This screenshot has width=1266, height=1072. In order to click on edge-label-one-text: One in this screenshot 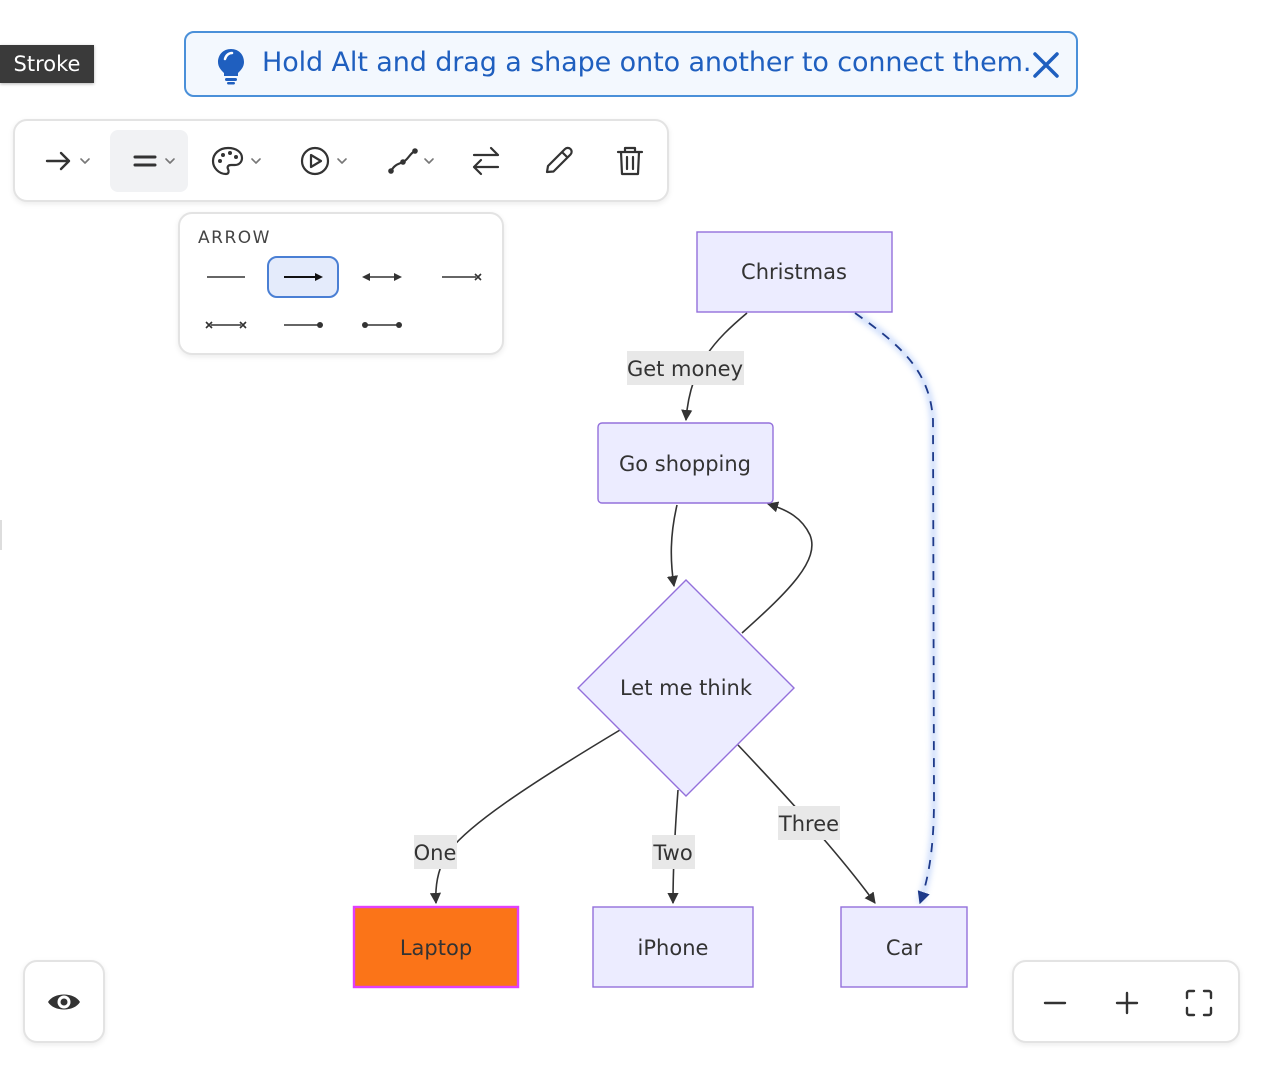, I will do `click(435, 853)`.